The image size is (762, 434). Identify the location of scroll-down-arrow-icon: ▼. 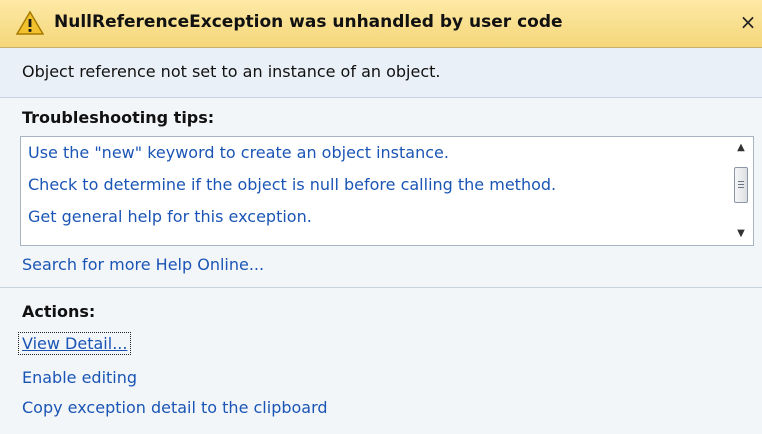
(741, 234).